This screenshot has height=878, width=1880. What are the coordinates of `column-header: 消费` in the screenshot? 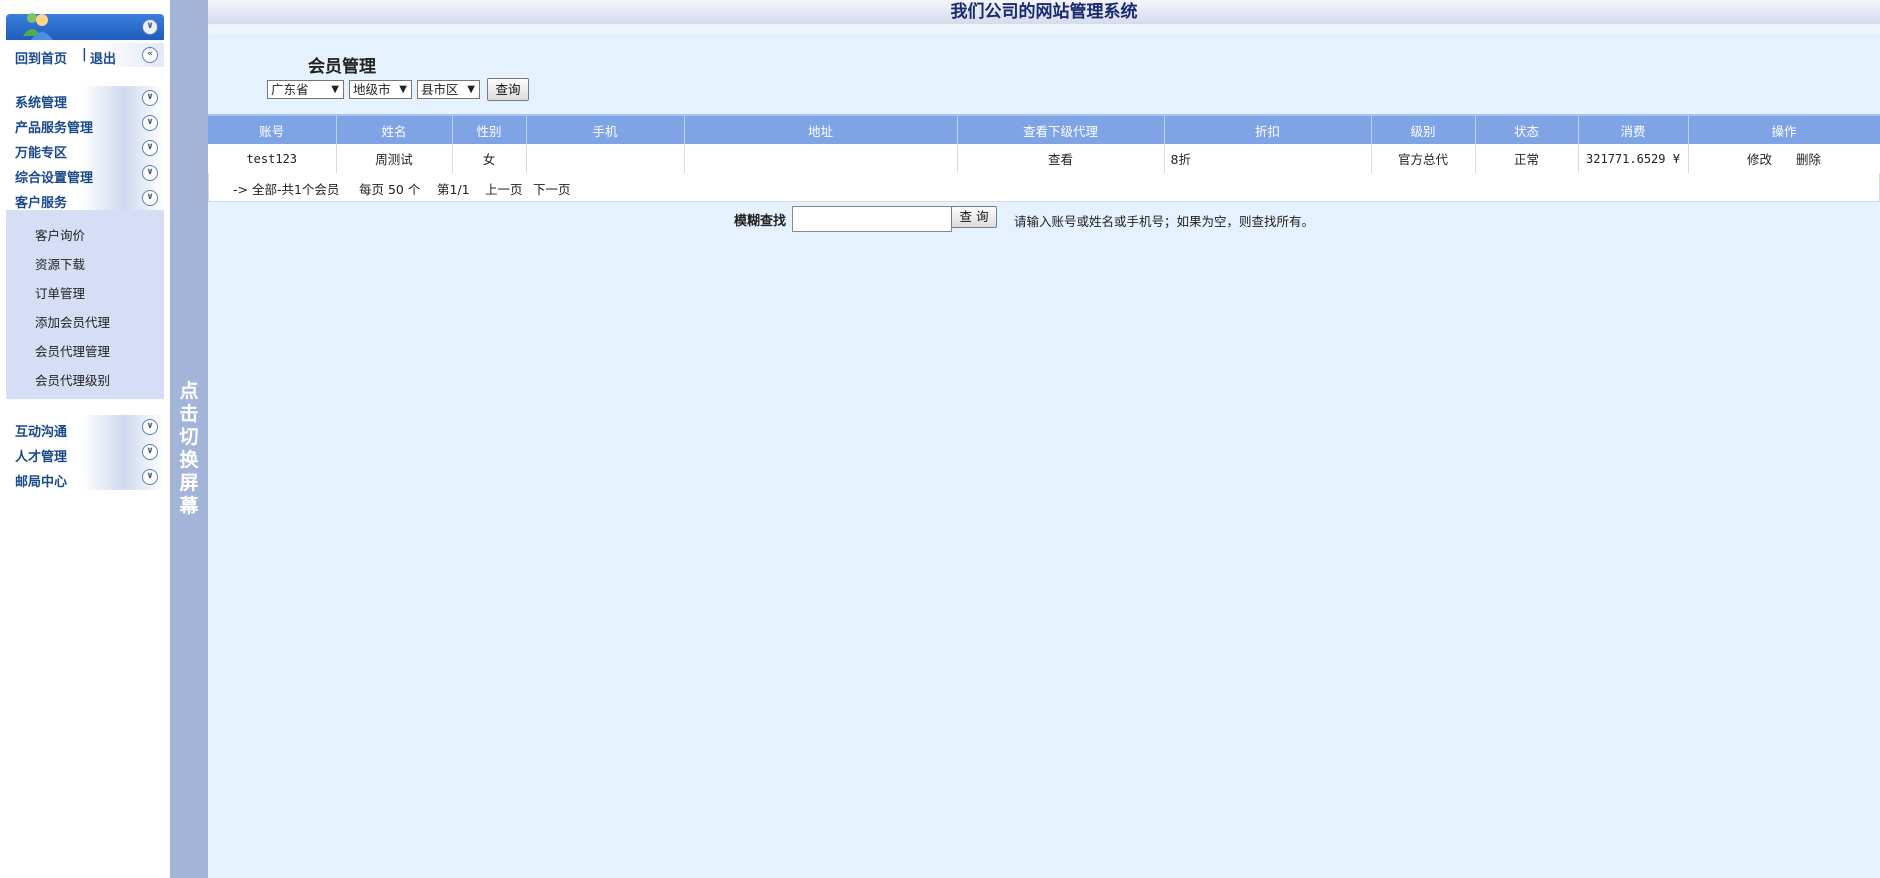 It's located at (1633, 129).